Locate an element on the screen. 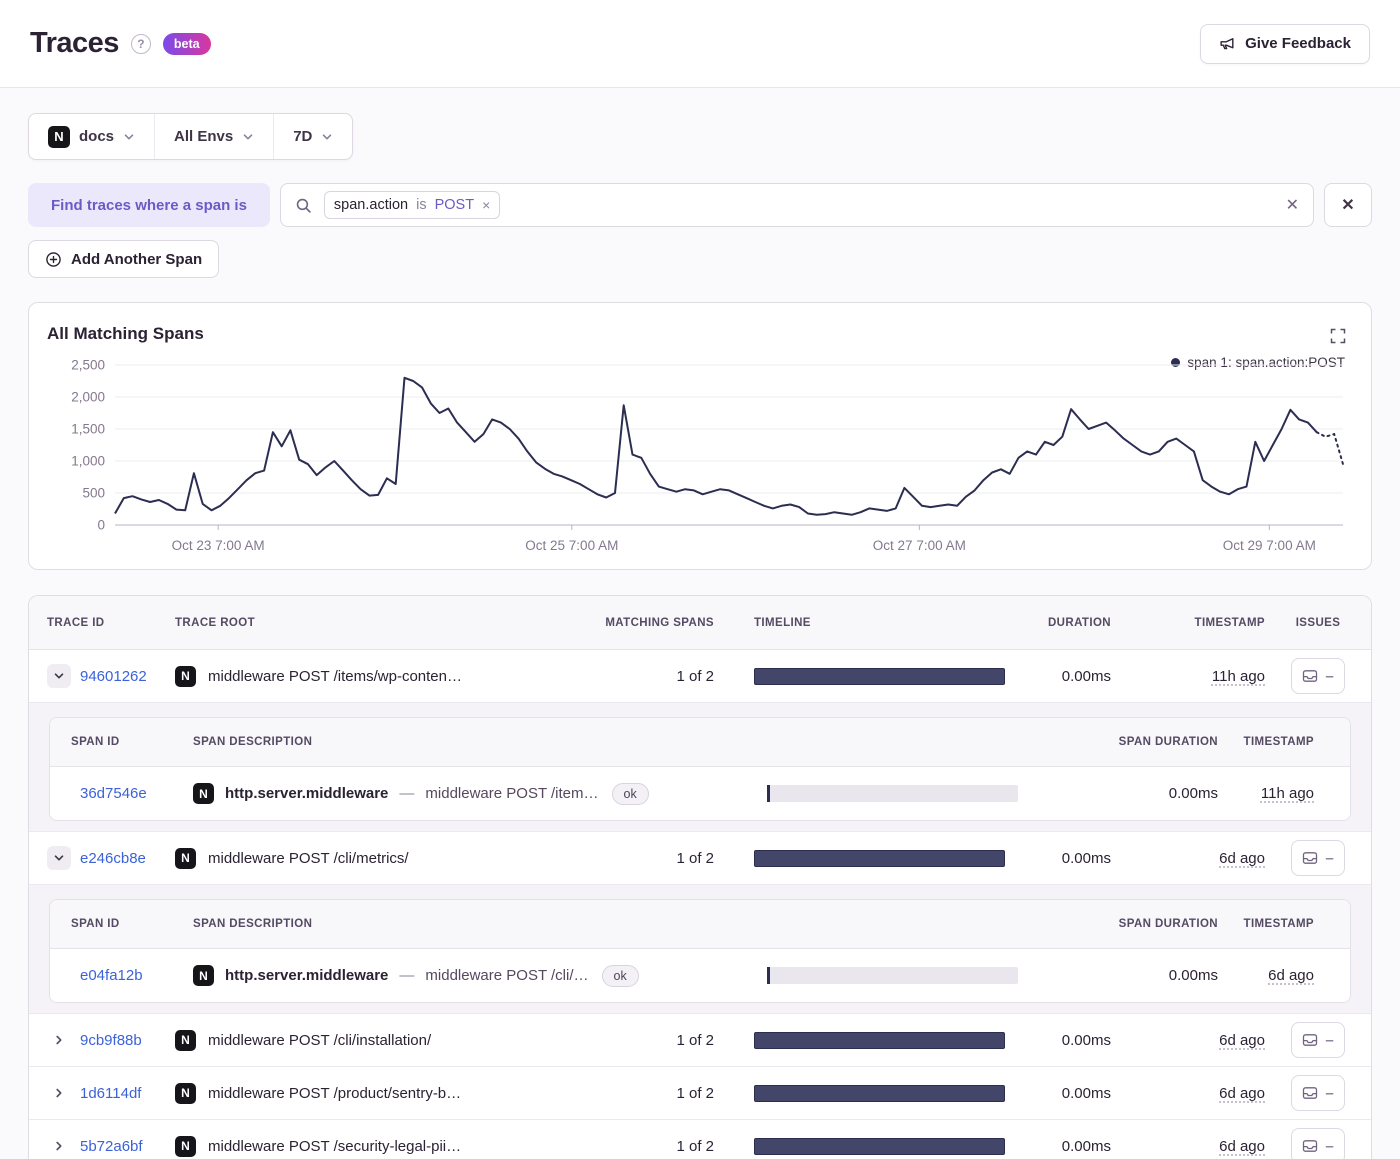 The image size is (1400, 1159). svg-text: 500 is located at coordinates (93, 493).